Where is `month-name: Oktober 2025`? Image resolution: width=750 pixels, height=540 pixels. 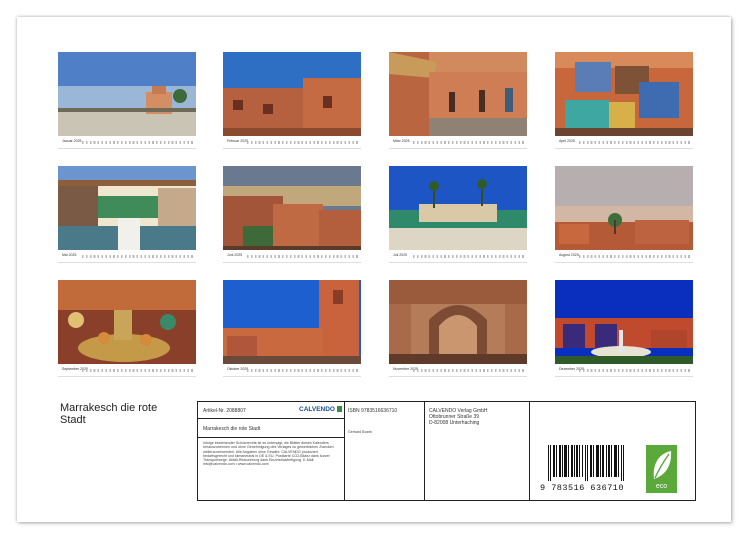
month-name: Oktober 2025 is located at coordinates (238, 369).